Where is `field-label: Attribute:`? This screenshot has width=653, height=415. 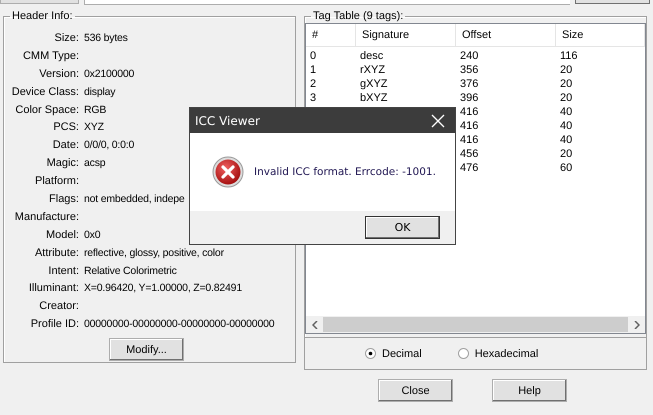 field-label: Attribute: is located at coordinates (56, 252).